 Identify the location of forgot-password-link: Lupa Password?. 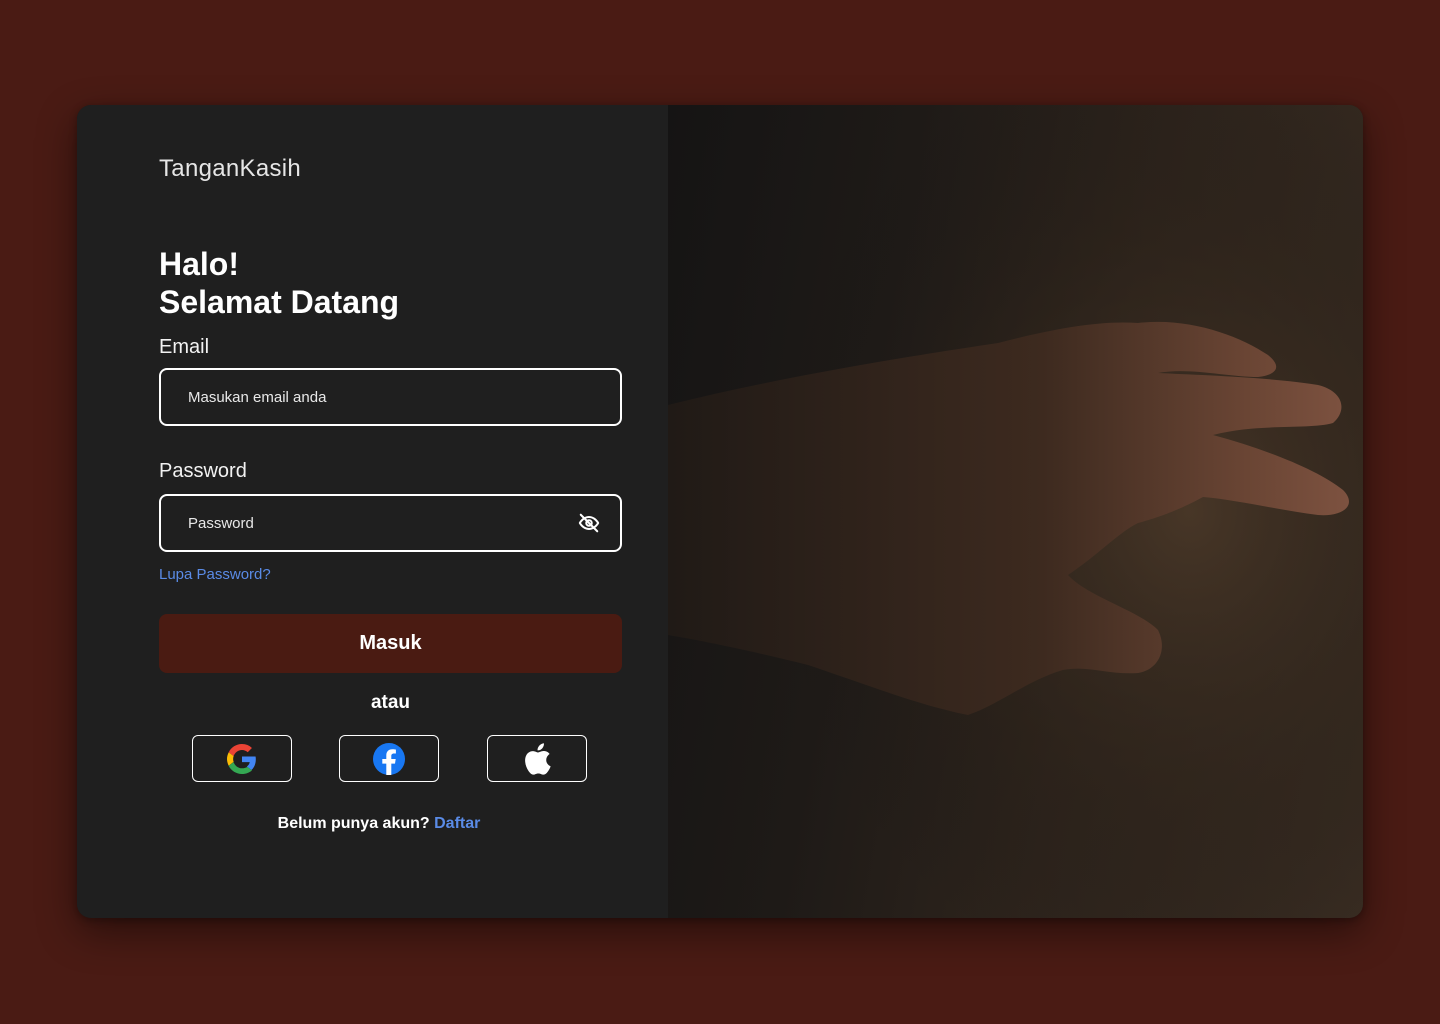
(215, 574).